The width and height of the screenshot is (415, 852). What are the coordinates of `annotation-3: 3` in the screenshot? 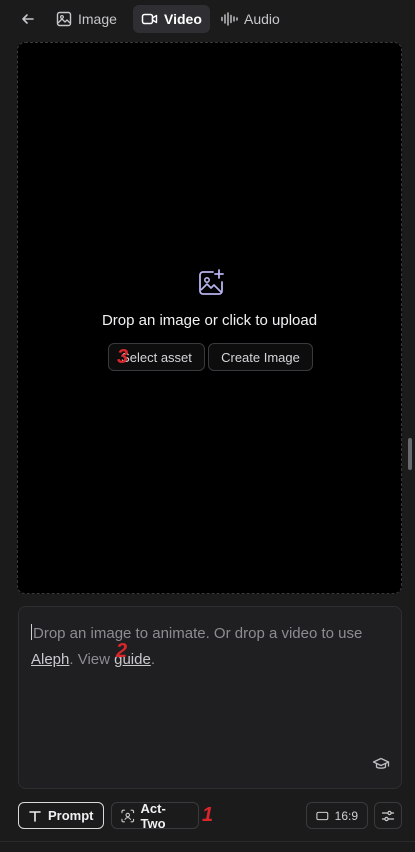 It's located at (123, 357).